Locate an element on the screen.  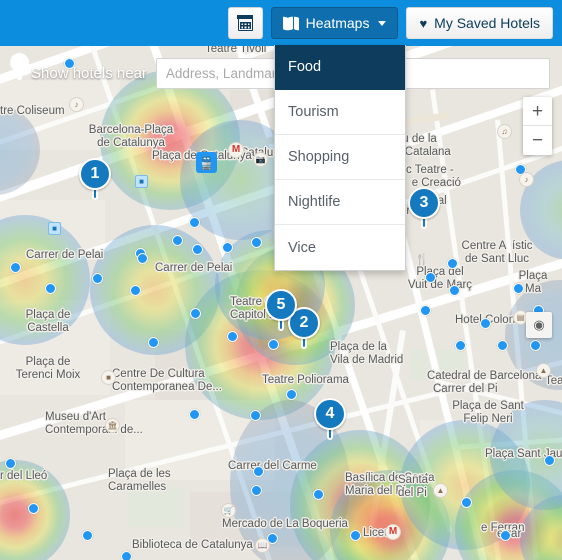
hotel-pin-4: 4 is located at coordinates (330, 419).